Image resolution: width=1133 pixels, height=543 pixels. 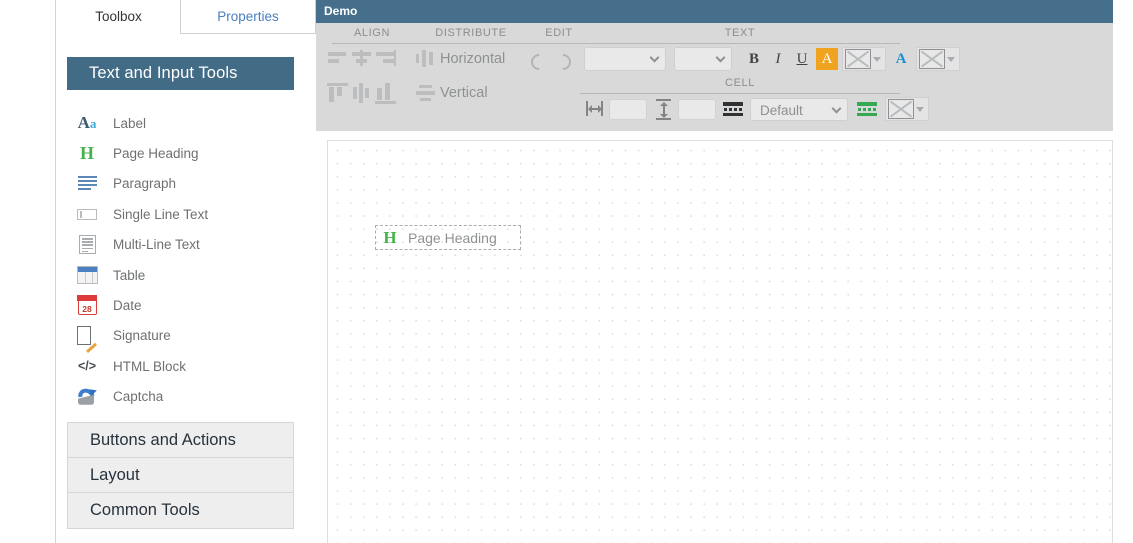 I want to click on tool-label-text: HTML Block, so click(x=150, y=366).